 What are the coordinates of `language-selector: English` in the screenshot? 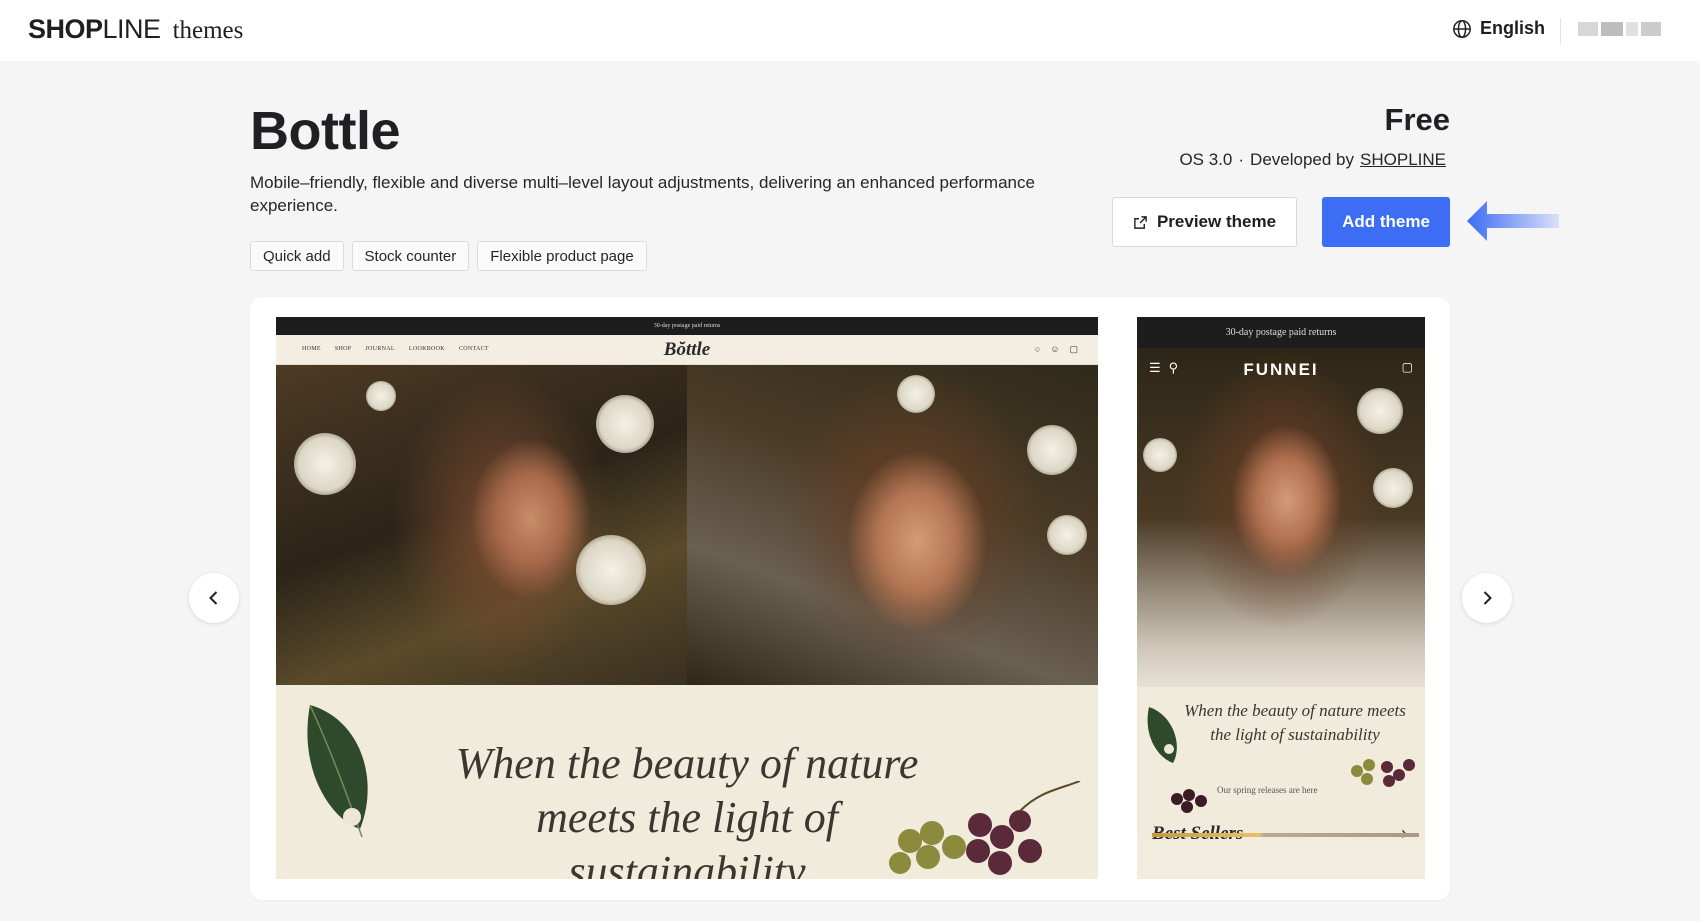 It's located at (1498, 28).